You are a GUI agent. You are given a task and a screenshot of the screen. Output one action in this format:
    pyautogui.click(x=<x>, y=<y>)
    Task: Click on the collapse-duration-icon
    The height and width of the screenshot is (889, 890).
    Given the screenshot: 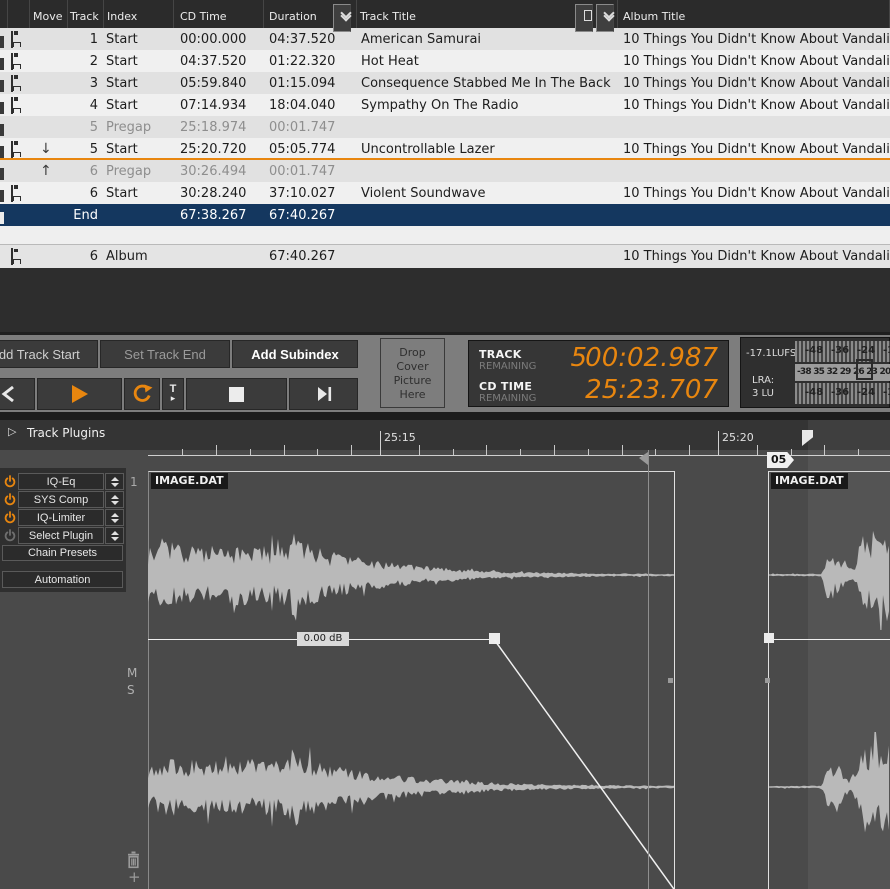 What is the action you would take?
    pyautogui.click(x=342, y=18)
    